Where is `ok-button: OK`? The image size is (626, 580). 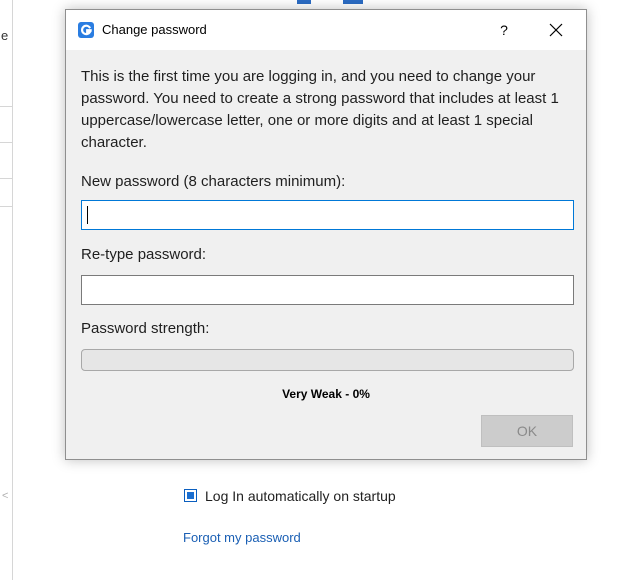
ok-button: OK is located at coordinates (527, 431).